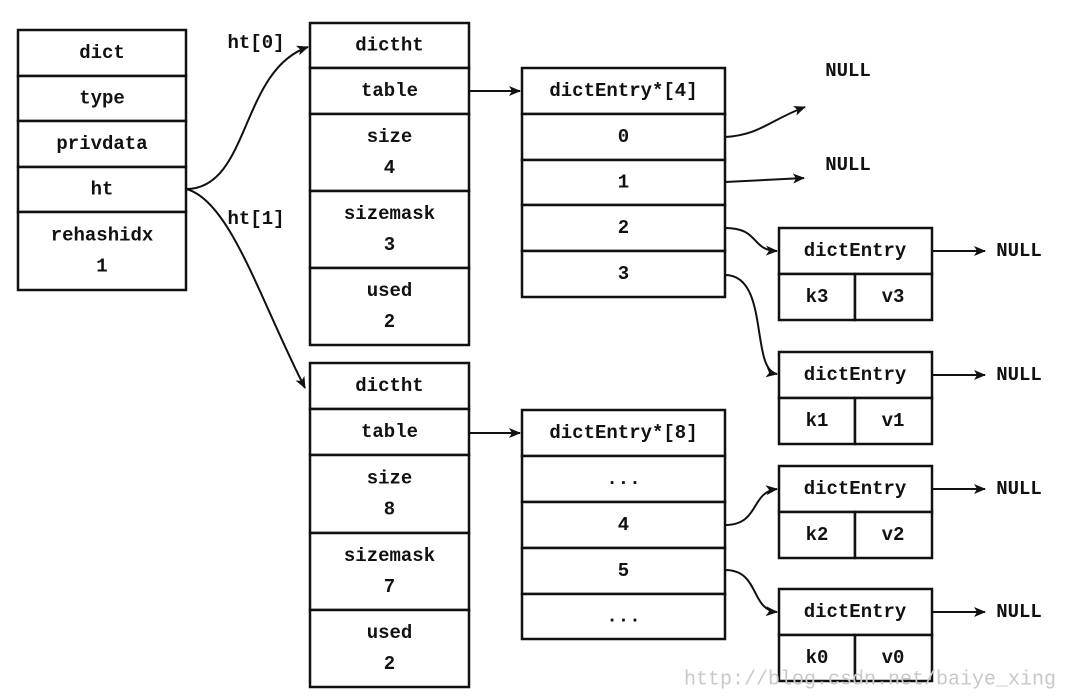 This screenshot has width=1069, height=697. Describe the element at coordinates (389, 229) in the screenshot. I see `dictht-0-row: sizemask 3` at that location.